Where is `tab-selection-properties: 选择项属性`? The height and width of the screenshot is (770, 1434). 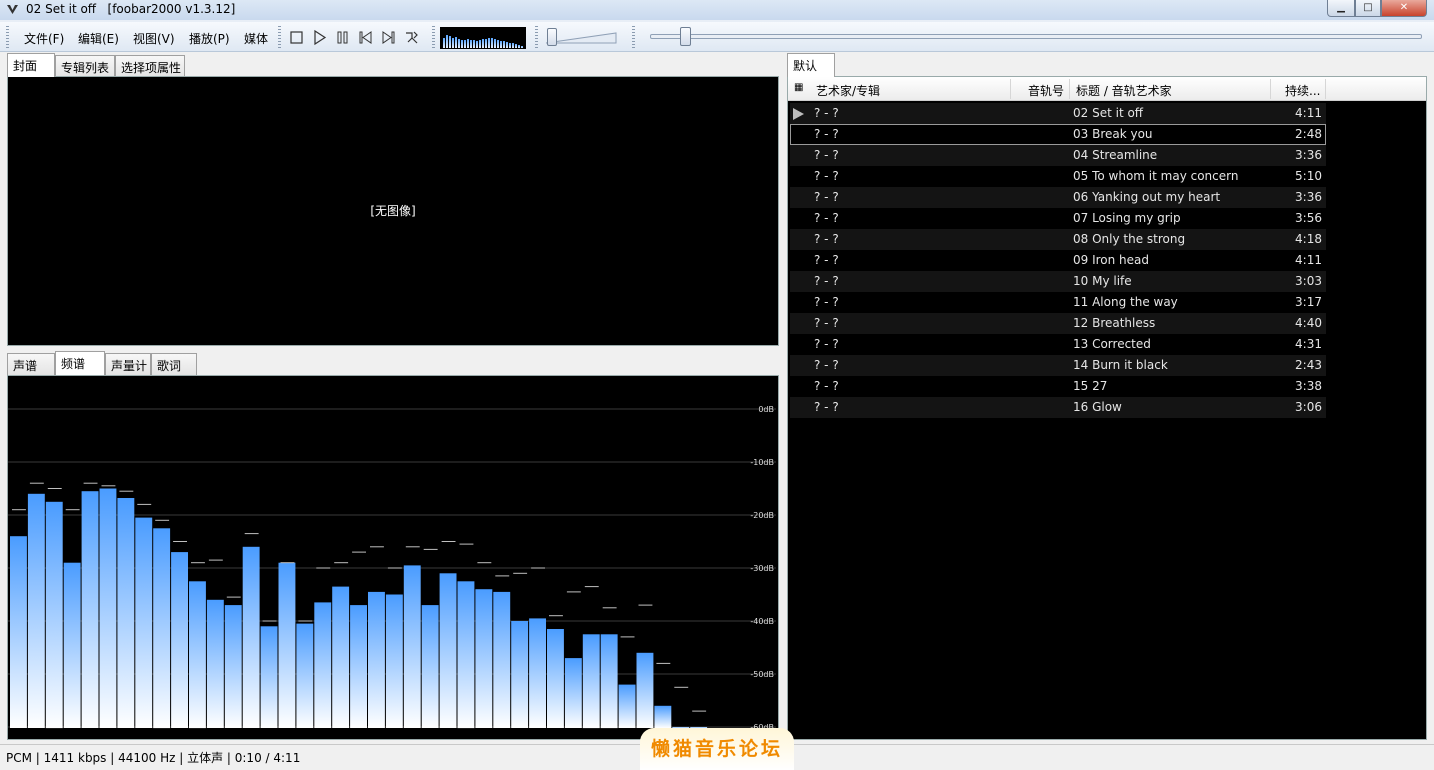 tab-selection-properties: 选择项属性 is located at coordinates (150, 66).